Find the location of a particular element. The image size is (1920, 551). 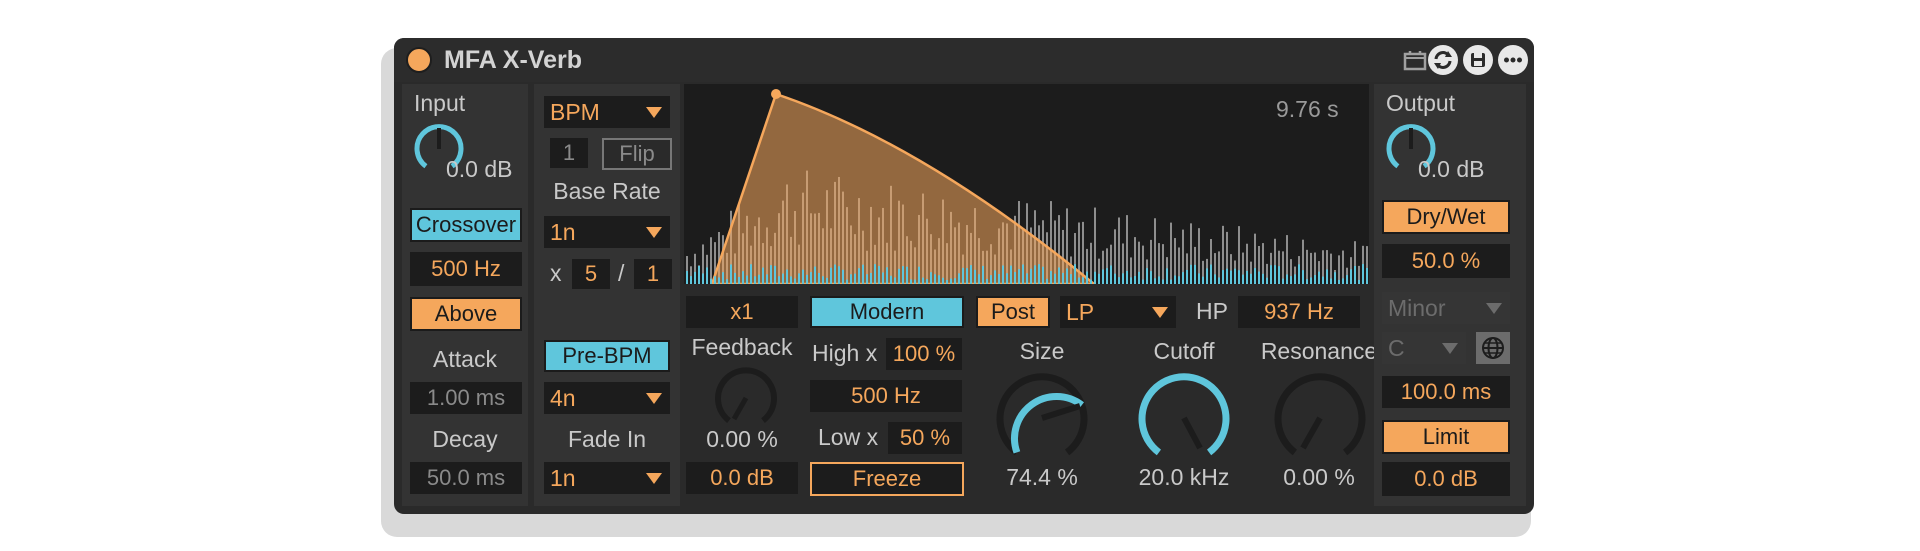

more-icon is located at coordinates (1513, 60).